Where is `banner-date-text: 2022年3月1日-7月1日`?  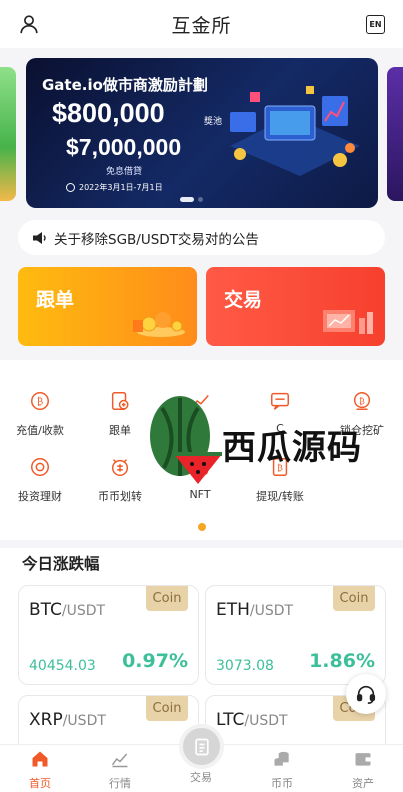
banner-date-text: 2022年3月1日-7月1日 is located at coordinates (121, 187).